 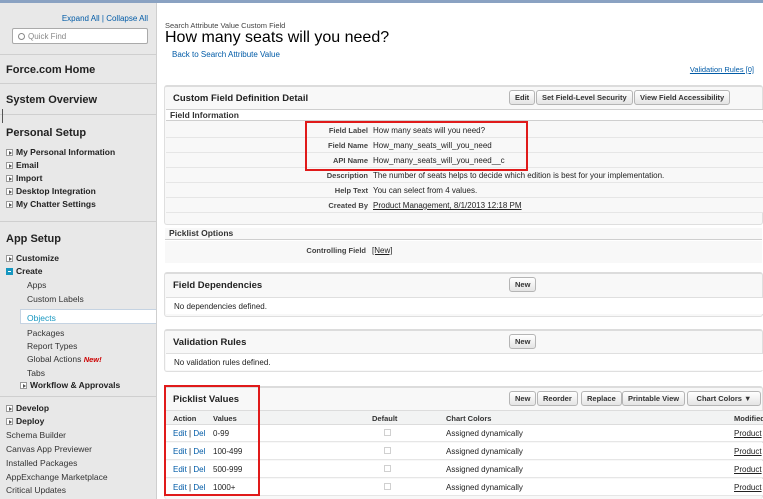 What do you see at coordinates (385, 418) in the screenshot?
I see `column-header-default: Default` at bounding box center [385, 418].